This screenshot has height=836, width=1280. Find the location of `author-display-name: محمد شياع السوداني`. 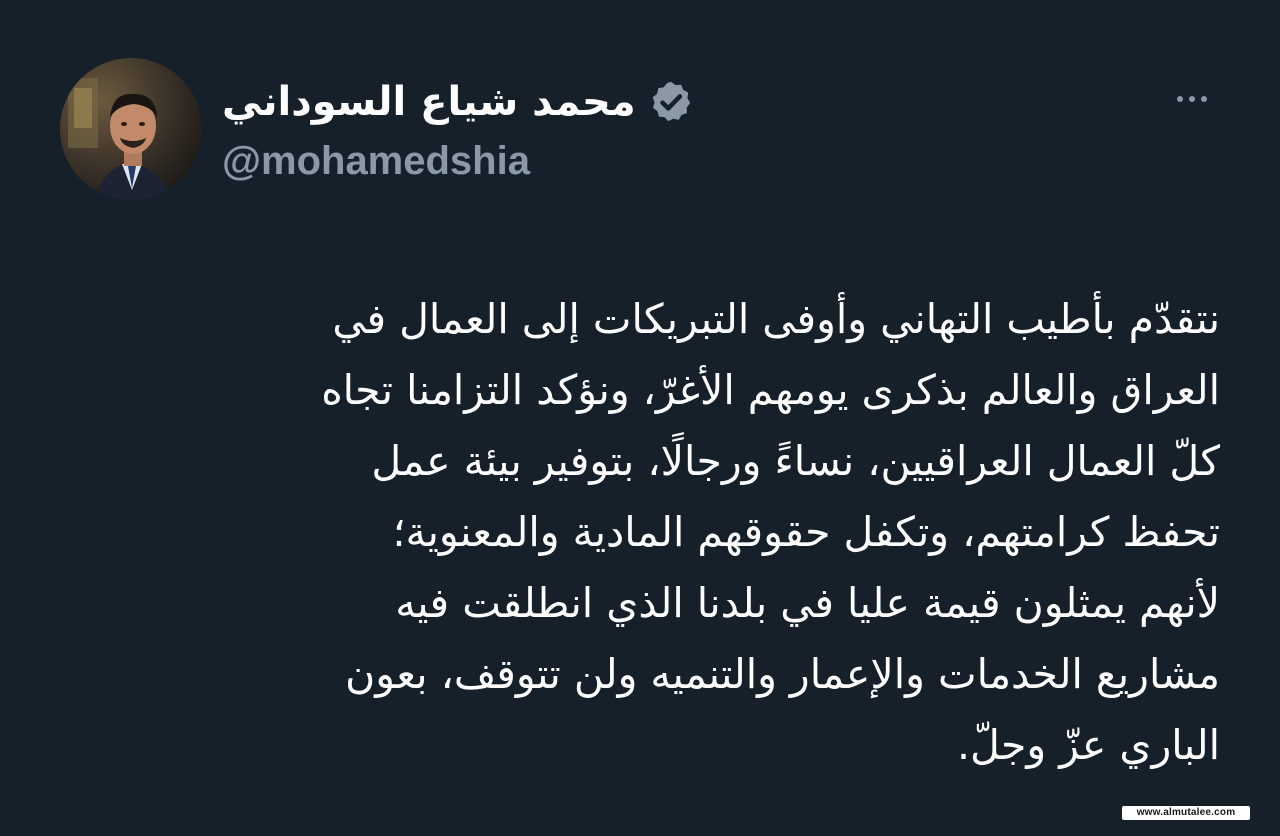

author-display-name: محمد شياع السوداني is located at coordinates (429, 102).